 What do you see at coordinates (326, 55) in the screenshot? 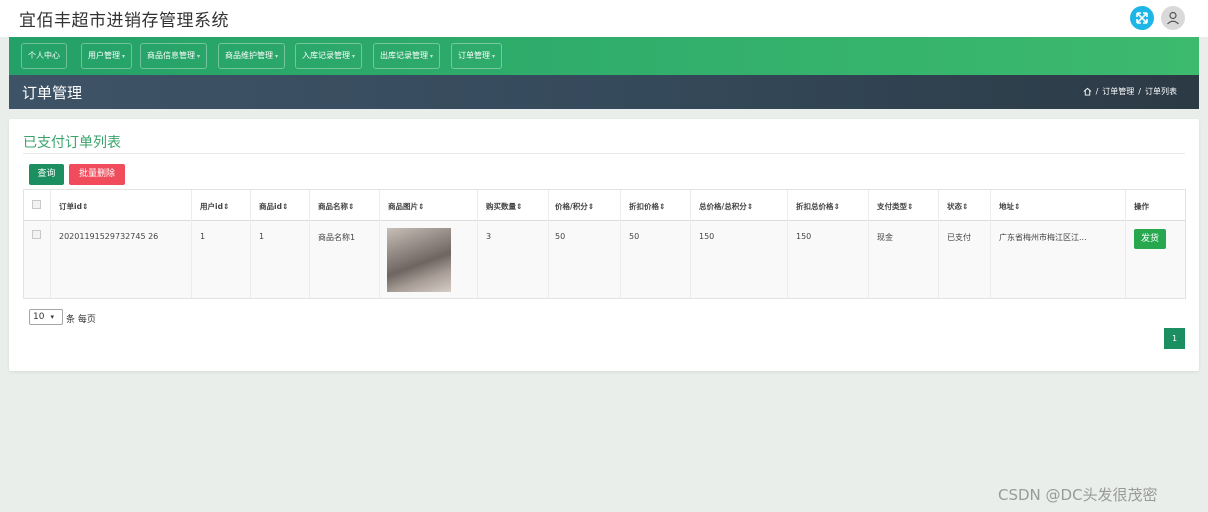
I see `nav-item-label: 入库记录管理` at bounding box center [326, 55].